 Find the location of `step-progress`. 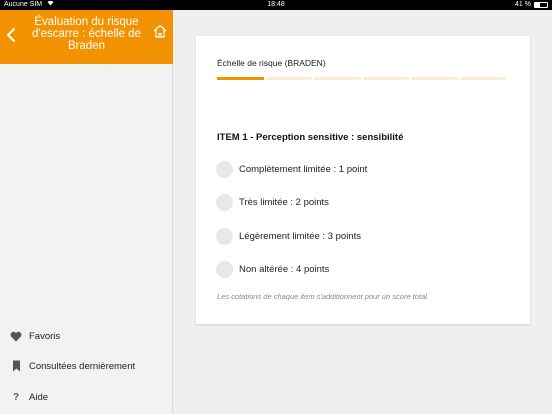

step-progress is located at coordinates (361, 78).